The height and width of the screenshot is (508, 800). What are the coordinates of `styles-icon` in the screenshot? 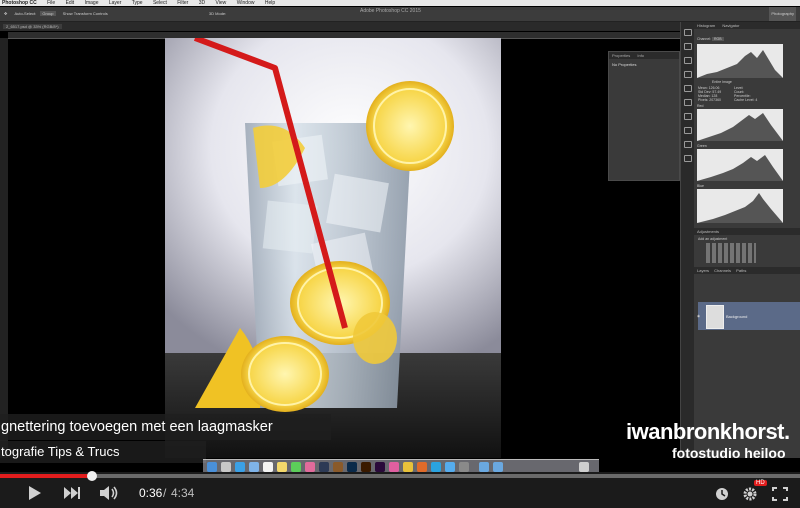 It's located at (688, 116).